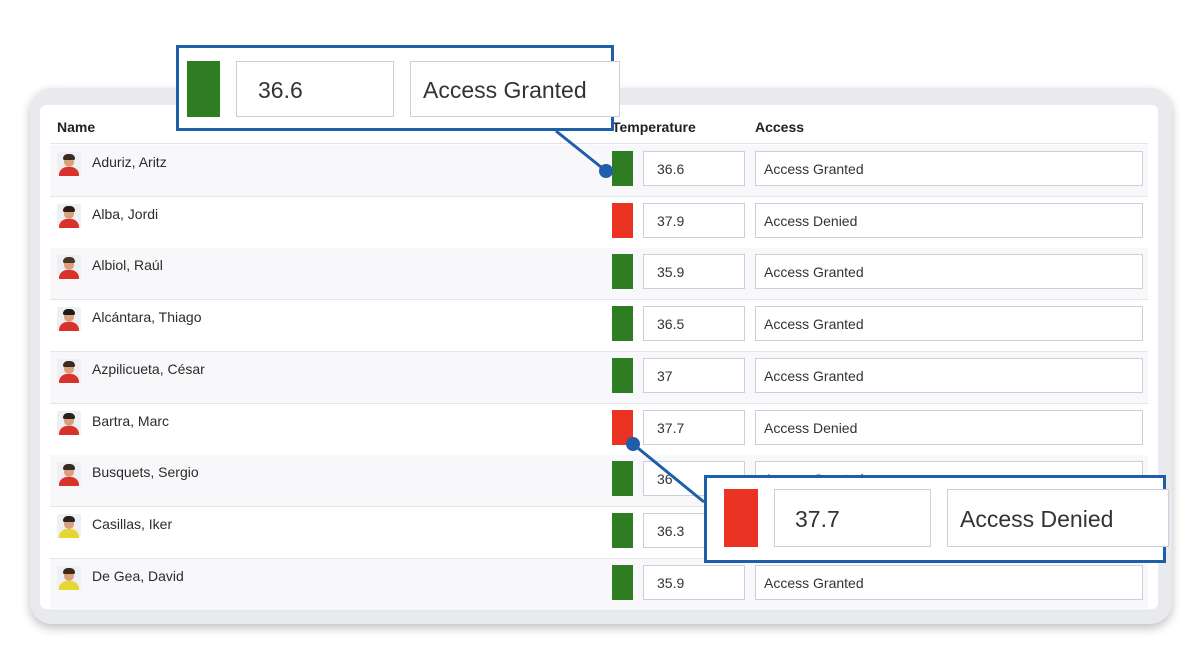 This screenshot has width=1200, height=645. Describe the element at coordinates (936, 519) in the screenshot. I see `zoom-callout-denied: 37.7 Access Denied` at that location.